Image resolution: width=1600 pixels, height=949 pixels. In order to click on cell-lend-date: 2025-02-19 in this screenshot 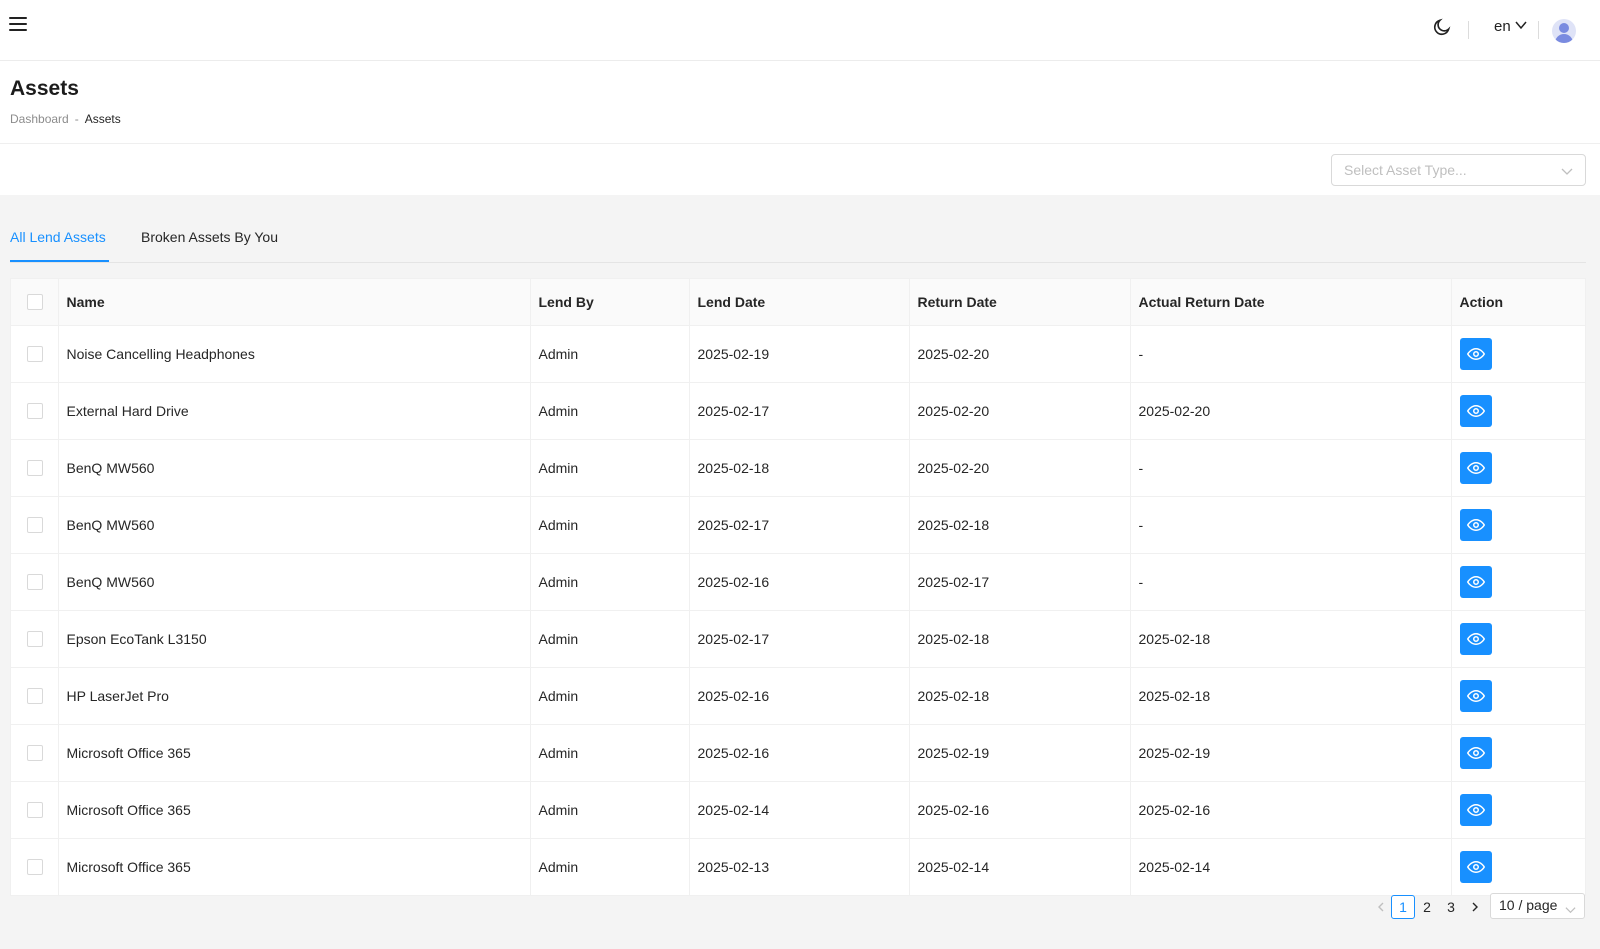, I will do `click(799, 354)`.